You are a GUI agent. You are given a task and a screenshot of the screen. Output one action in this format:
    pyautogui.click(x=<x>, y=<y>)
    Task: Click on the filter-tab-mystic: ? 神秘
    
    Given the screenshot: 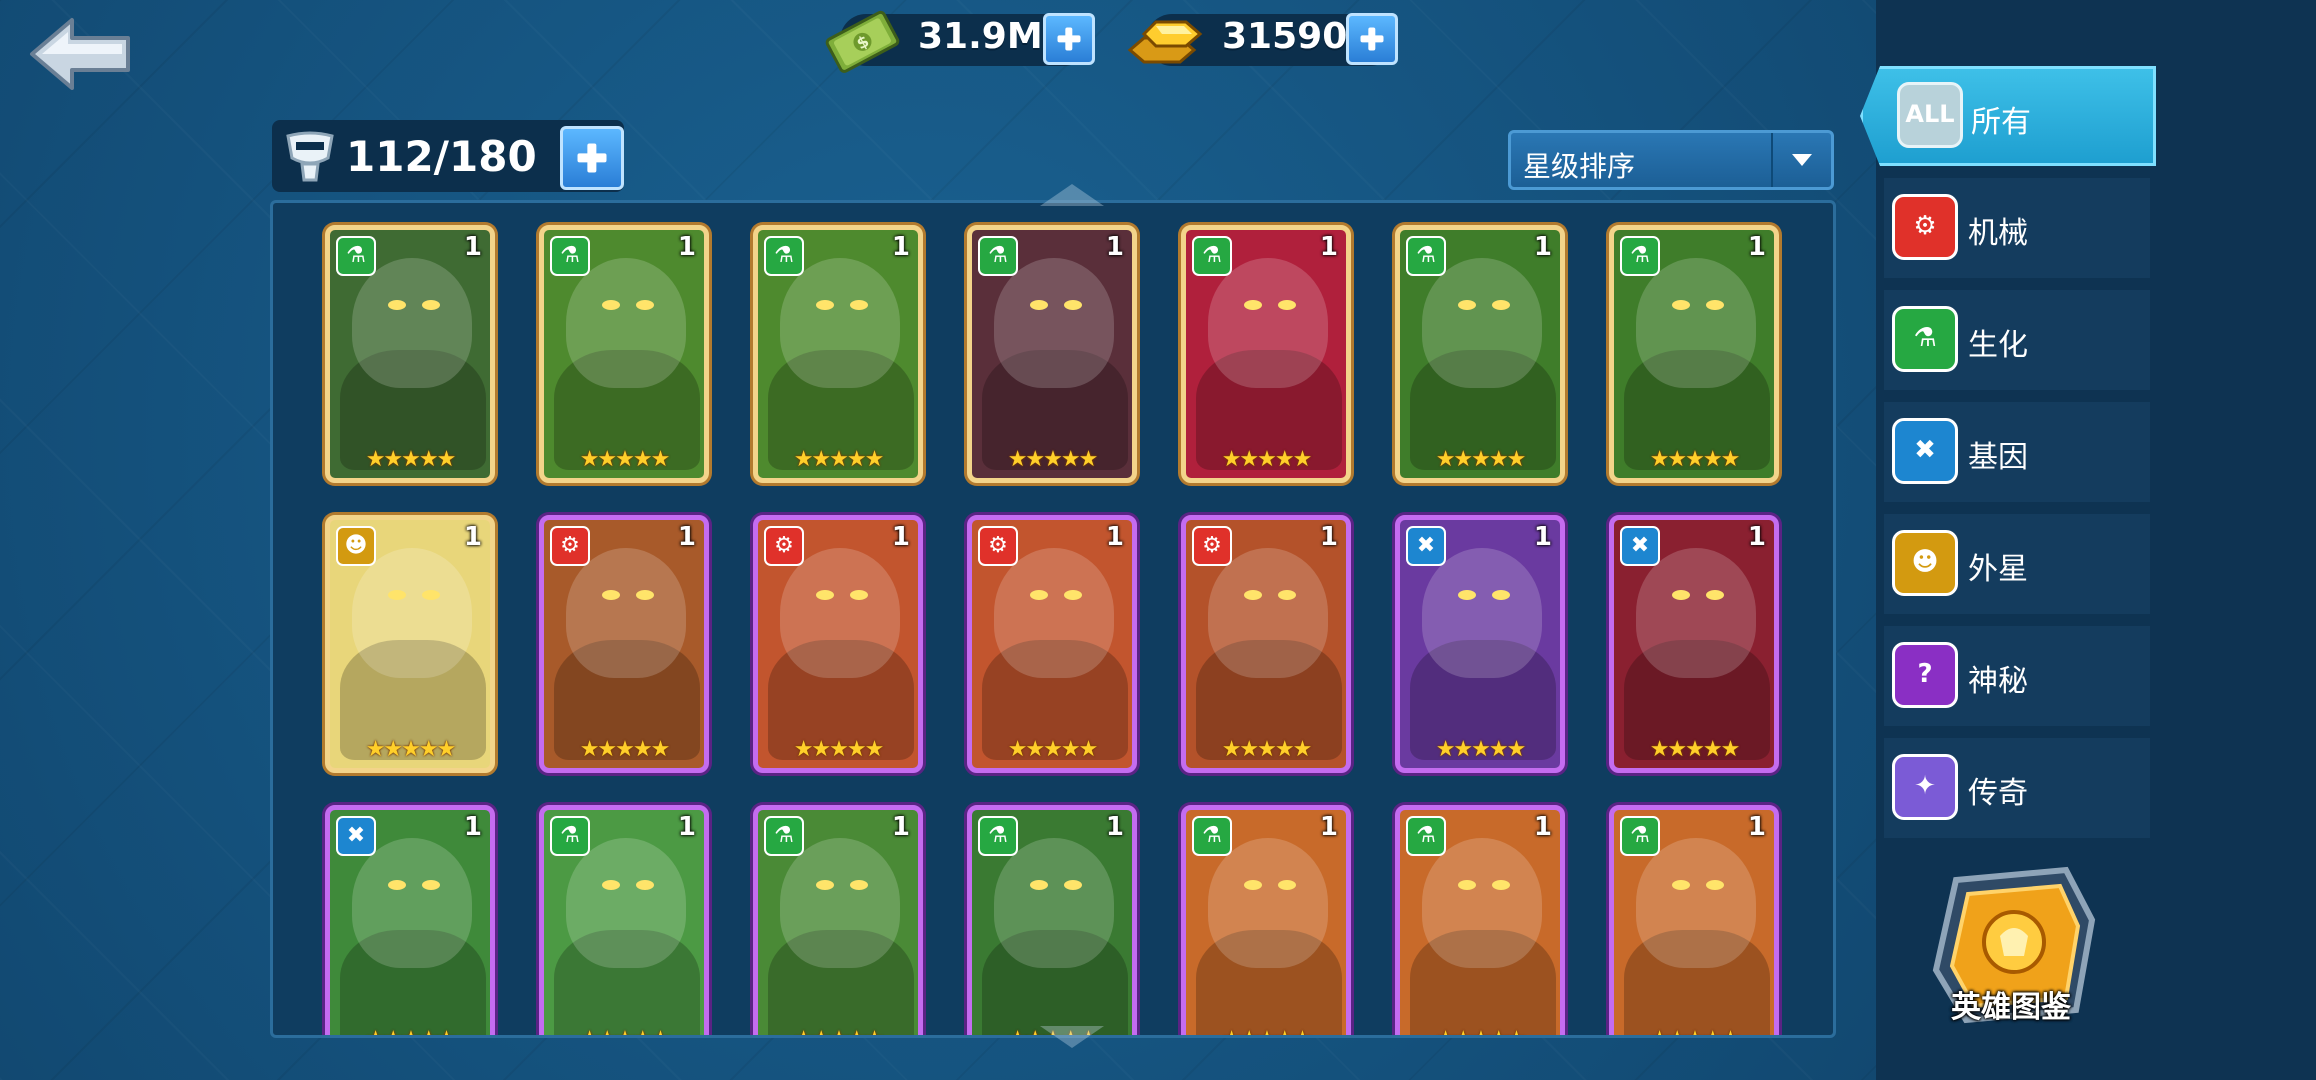 What is the action you would take?
    pyautogui.click(x=2017, y=676)
    